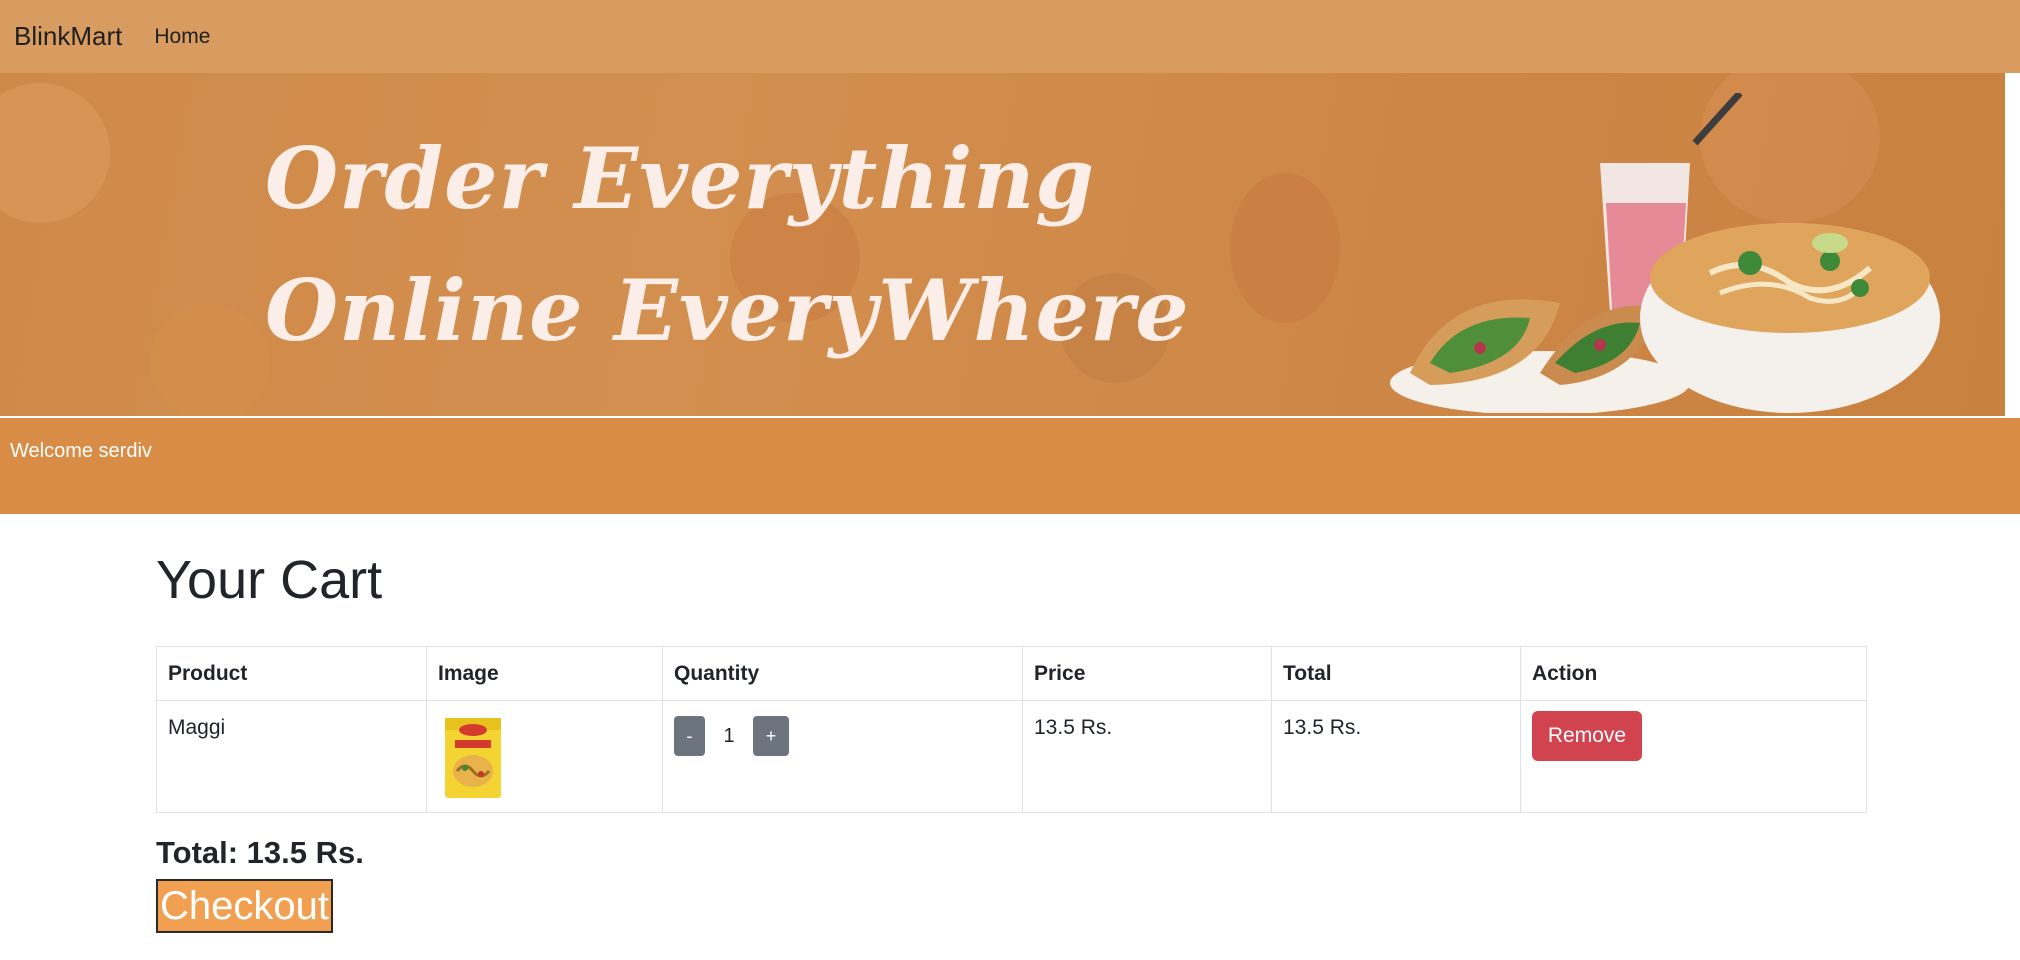  I want to click on decrease-quantity-button: -, so click(689, 736).